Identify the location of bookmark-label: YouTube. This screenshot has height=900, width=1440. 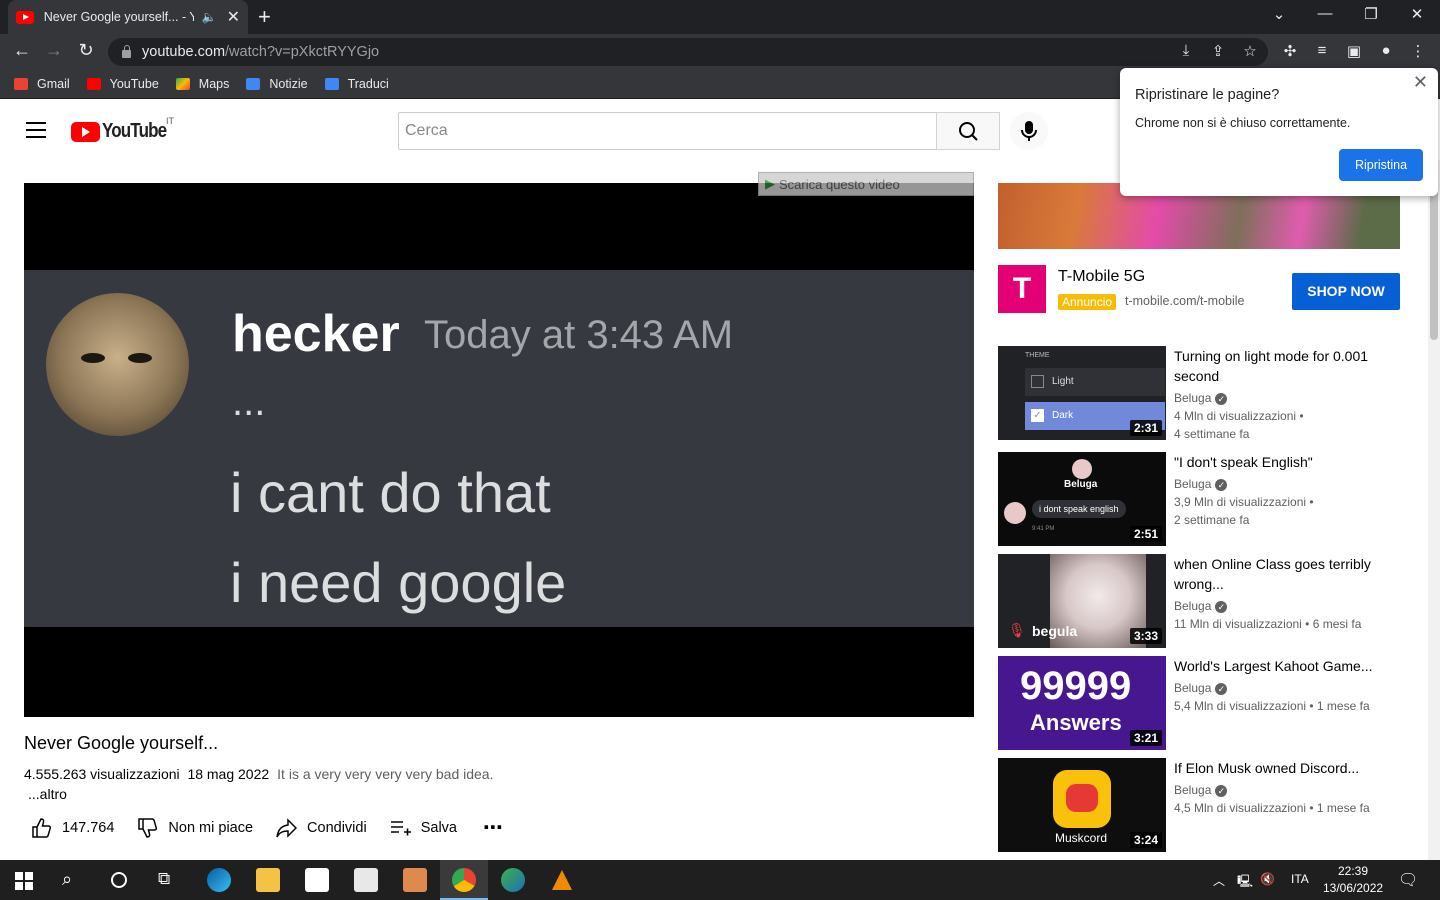
(134, 84).